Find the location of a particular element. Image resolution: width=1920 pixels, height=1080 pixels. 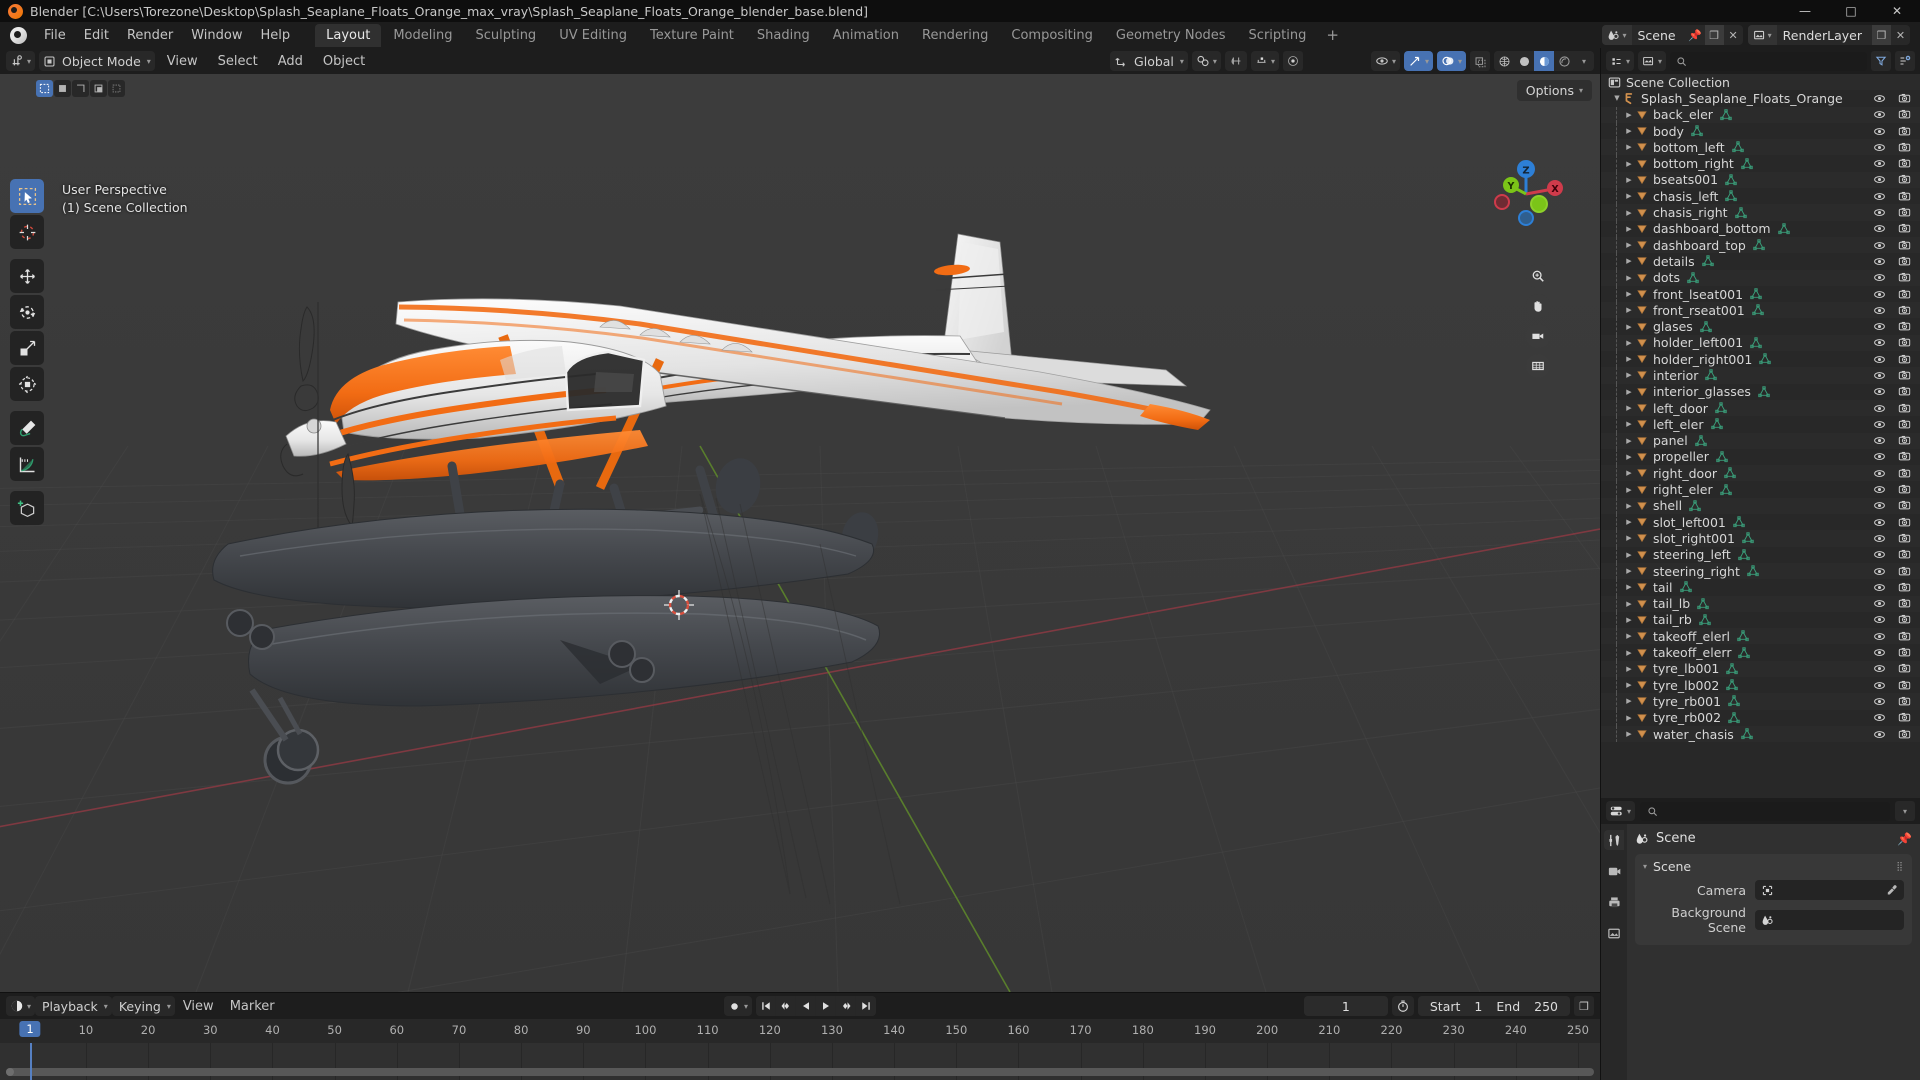

outliner-row-object: ▶ slot_right001 is located at coordinates (1760, 538).